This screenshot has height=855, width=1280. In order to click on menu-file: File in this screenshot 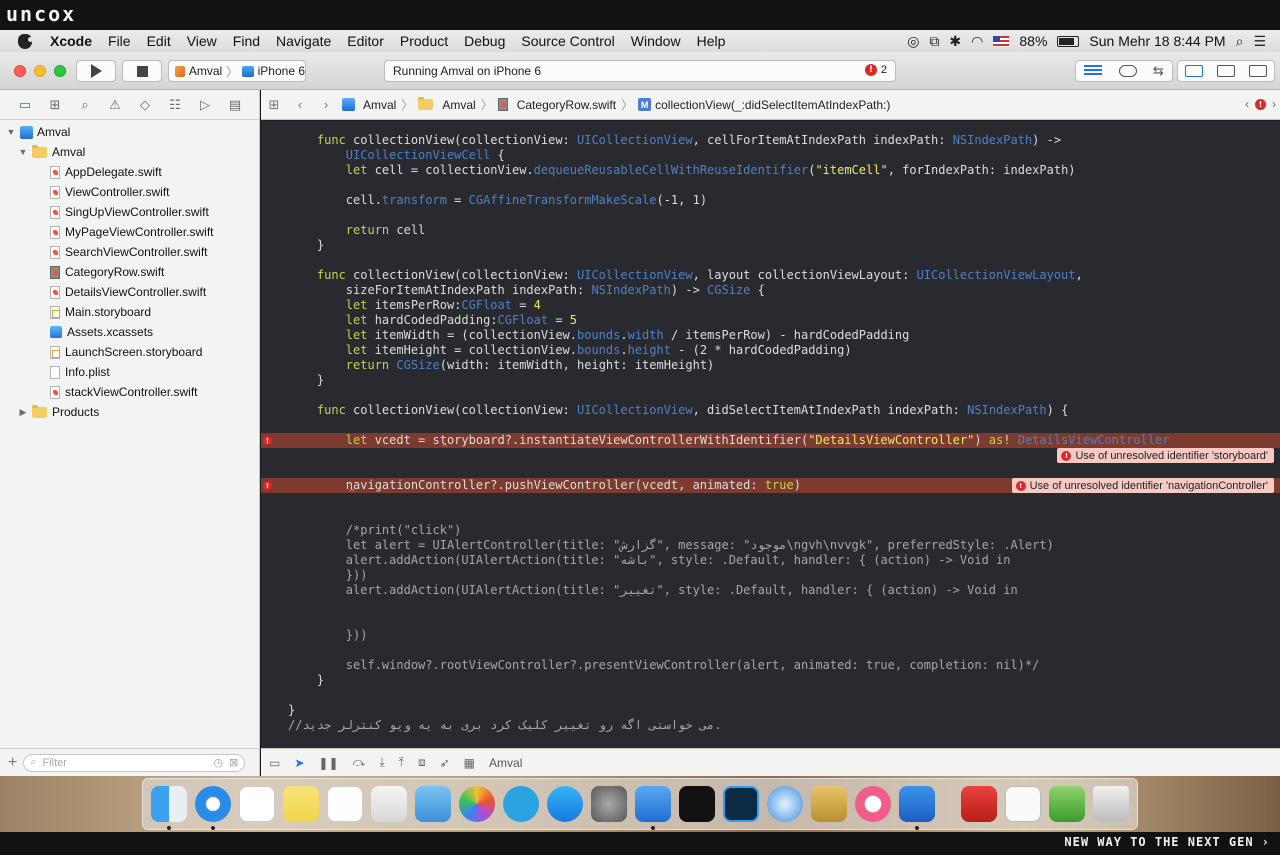, I will do `click(119, 41)`.